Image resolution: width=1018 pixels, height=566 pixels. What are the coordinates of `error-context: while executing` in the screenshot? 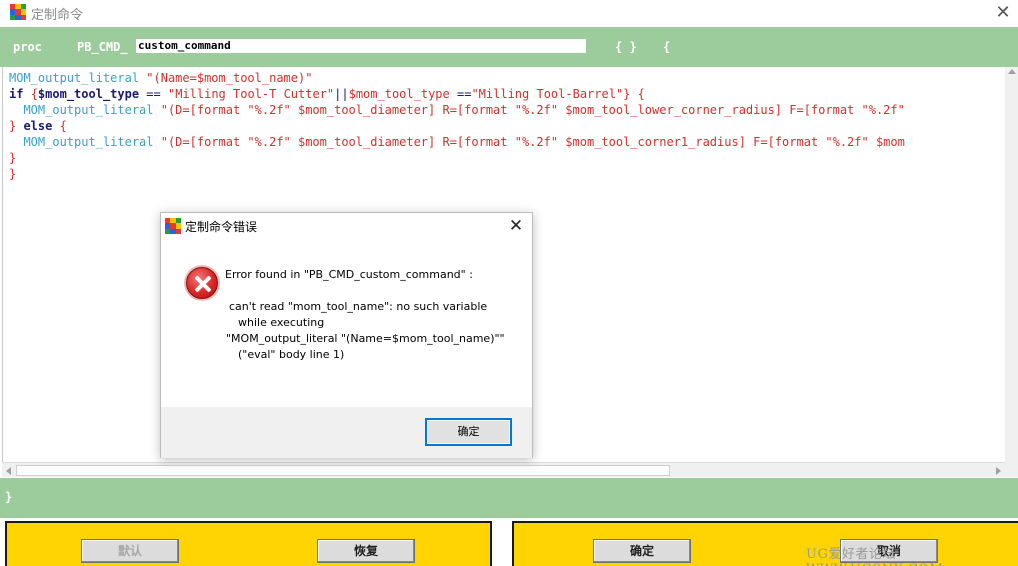 It's located at (281, 322).